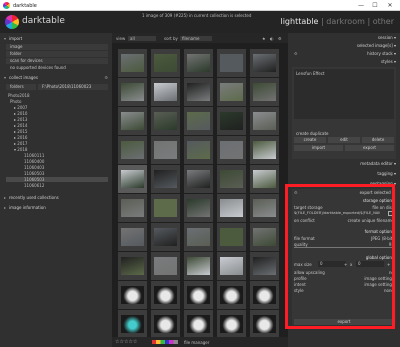 Image resolution: width=400 pixels, height=347 pixels. Describe the element at coordinates (21, 87) in the screenshot. I see `collect-field-select: folders` at that location.